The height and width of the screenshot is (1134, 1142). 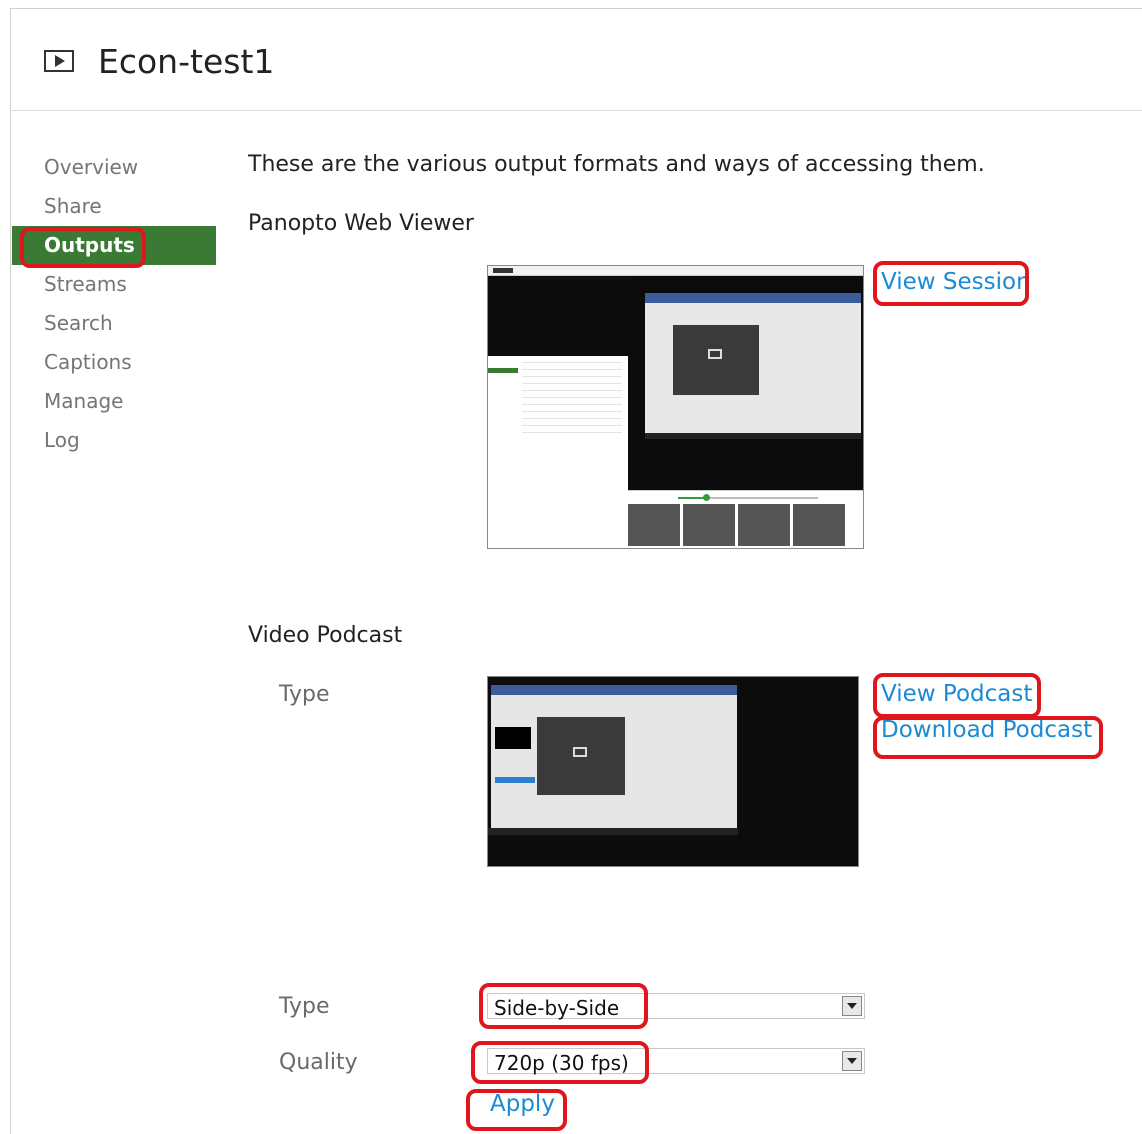 I want to click on sidebar-item-streams: Streams, so click(x=114, y=284).